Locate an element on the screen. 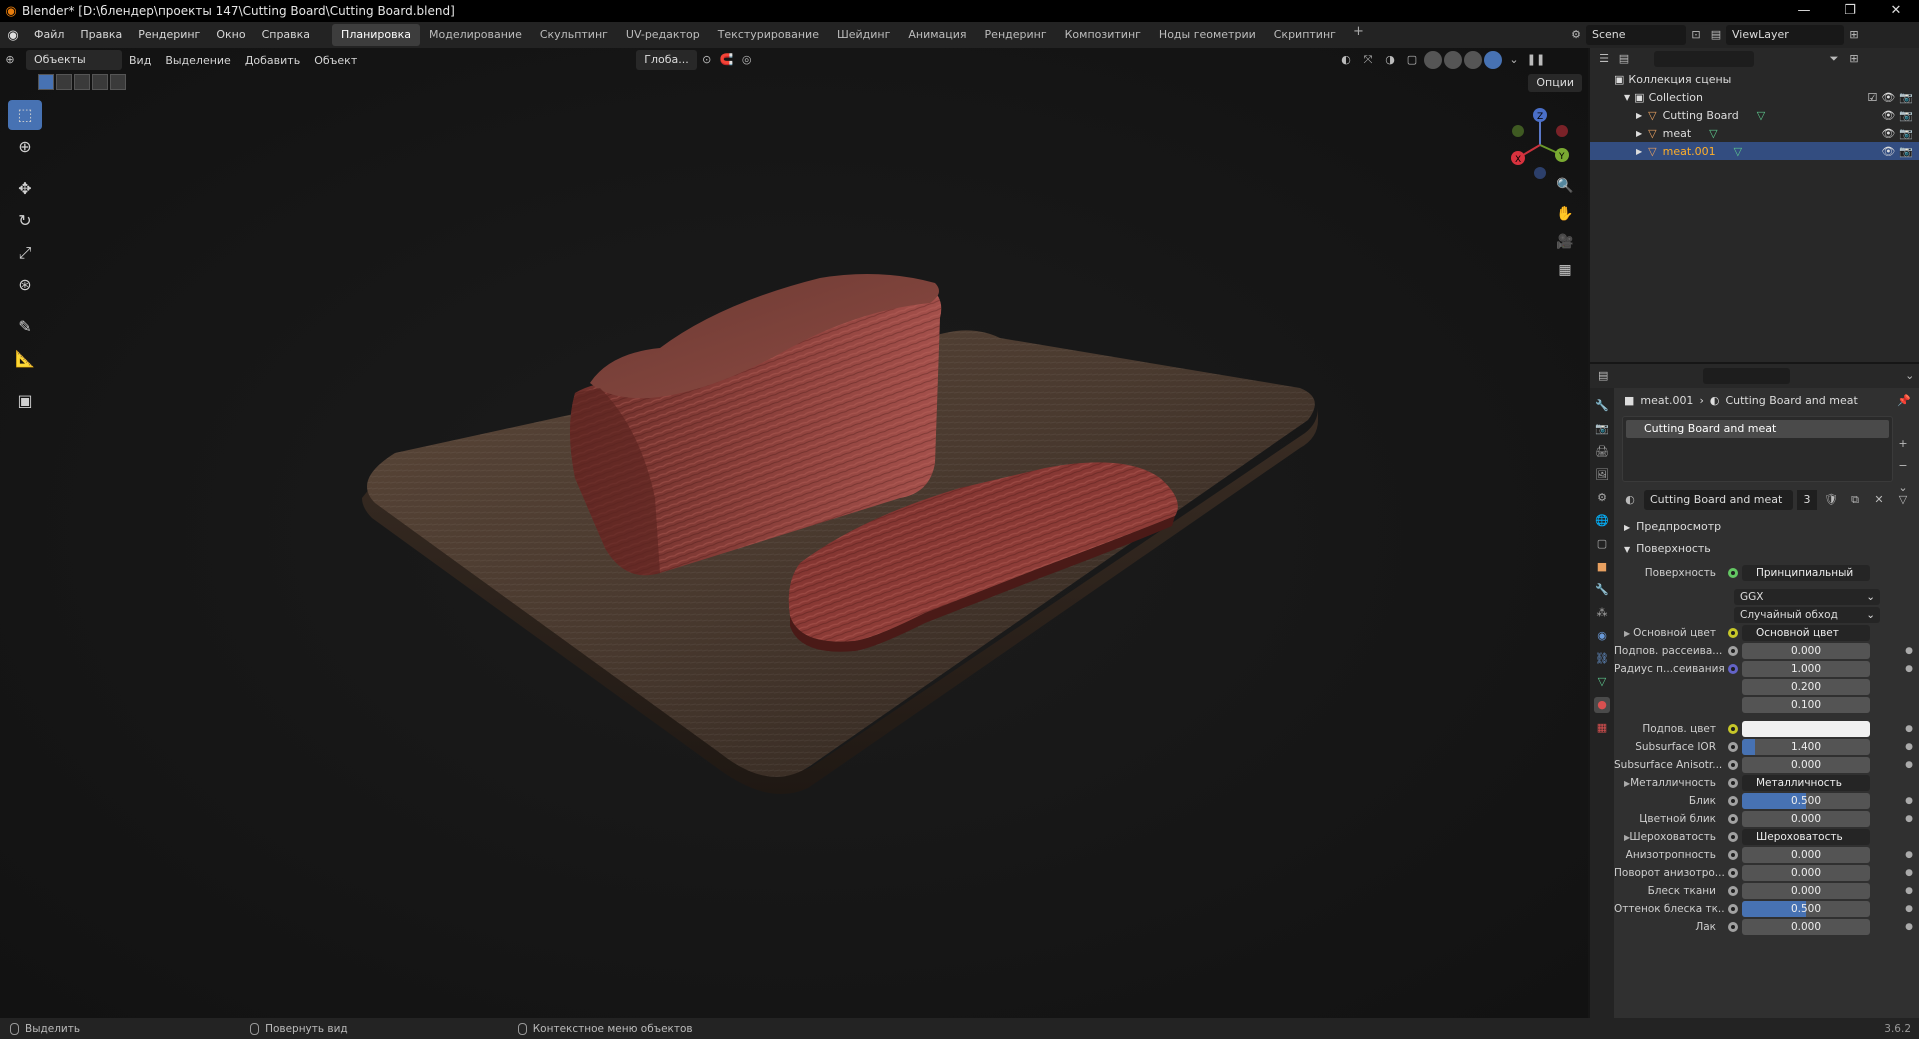 The width and height of the screenshot is (1919, 1039). material-name-field: Cutting Board and meat is located at coordinates (1718, 500).